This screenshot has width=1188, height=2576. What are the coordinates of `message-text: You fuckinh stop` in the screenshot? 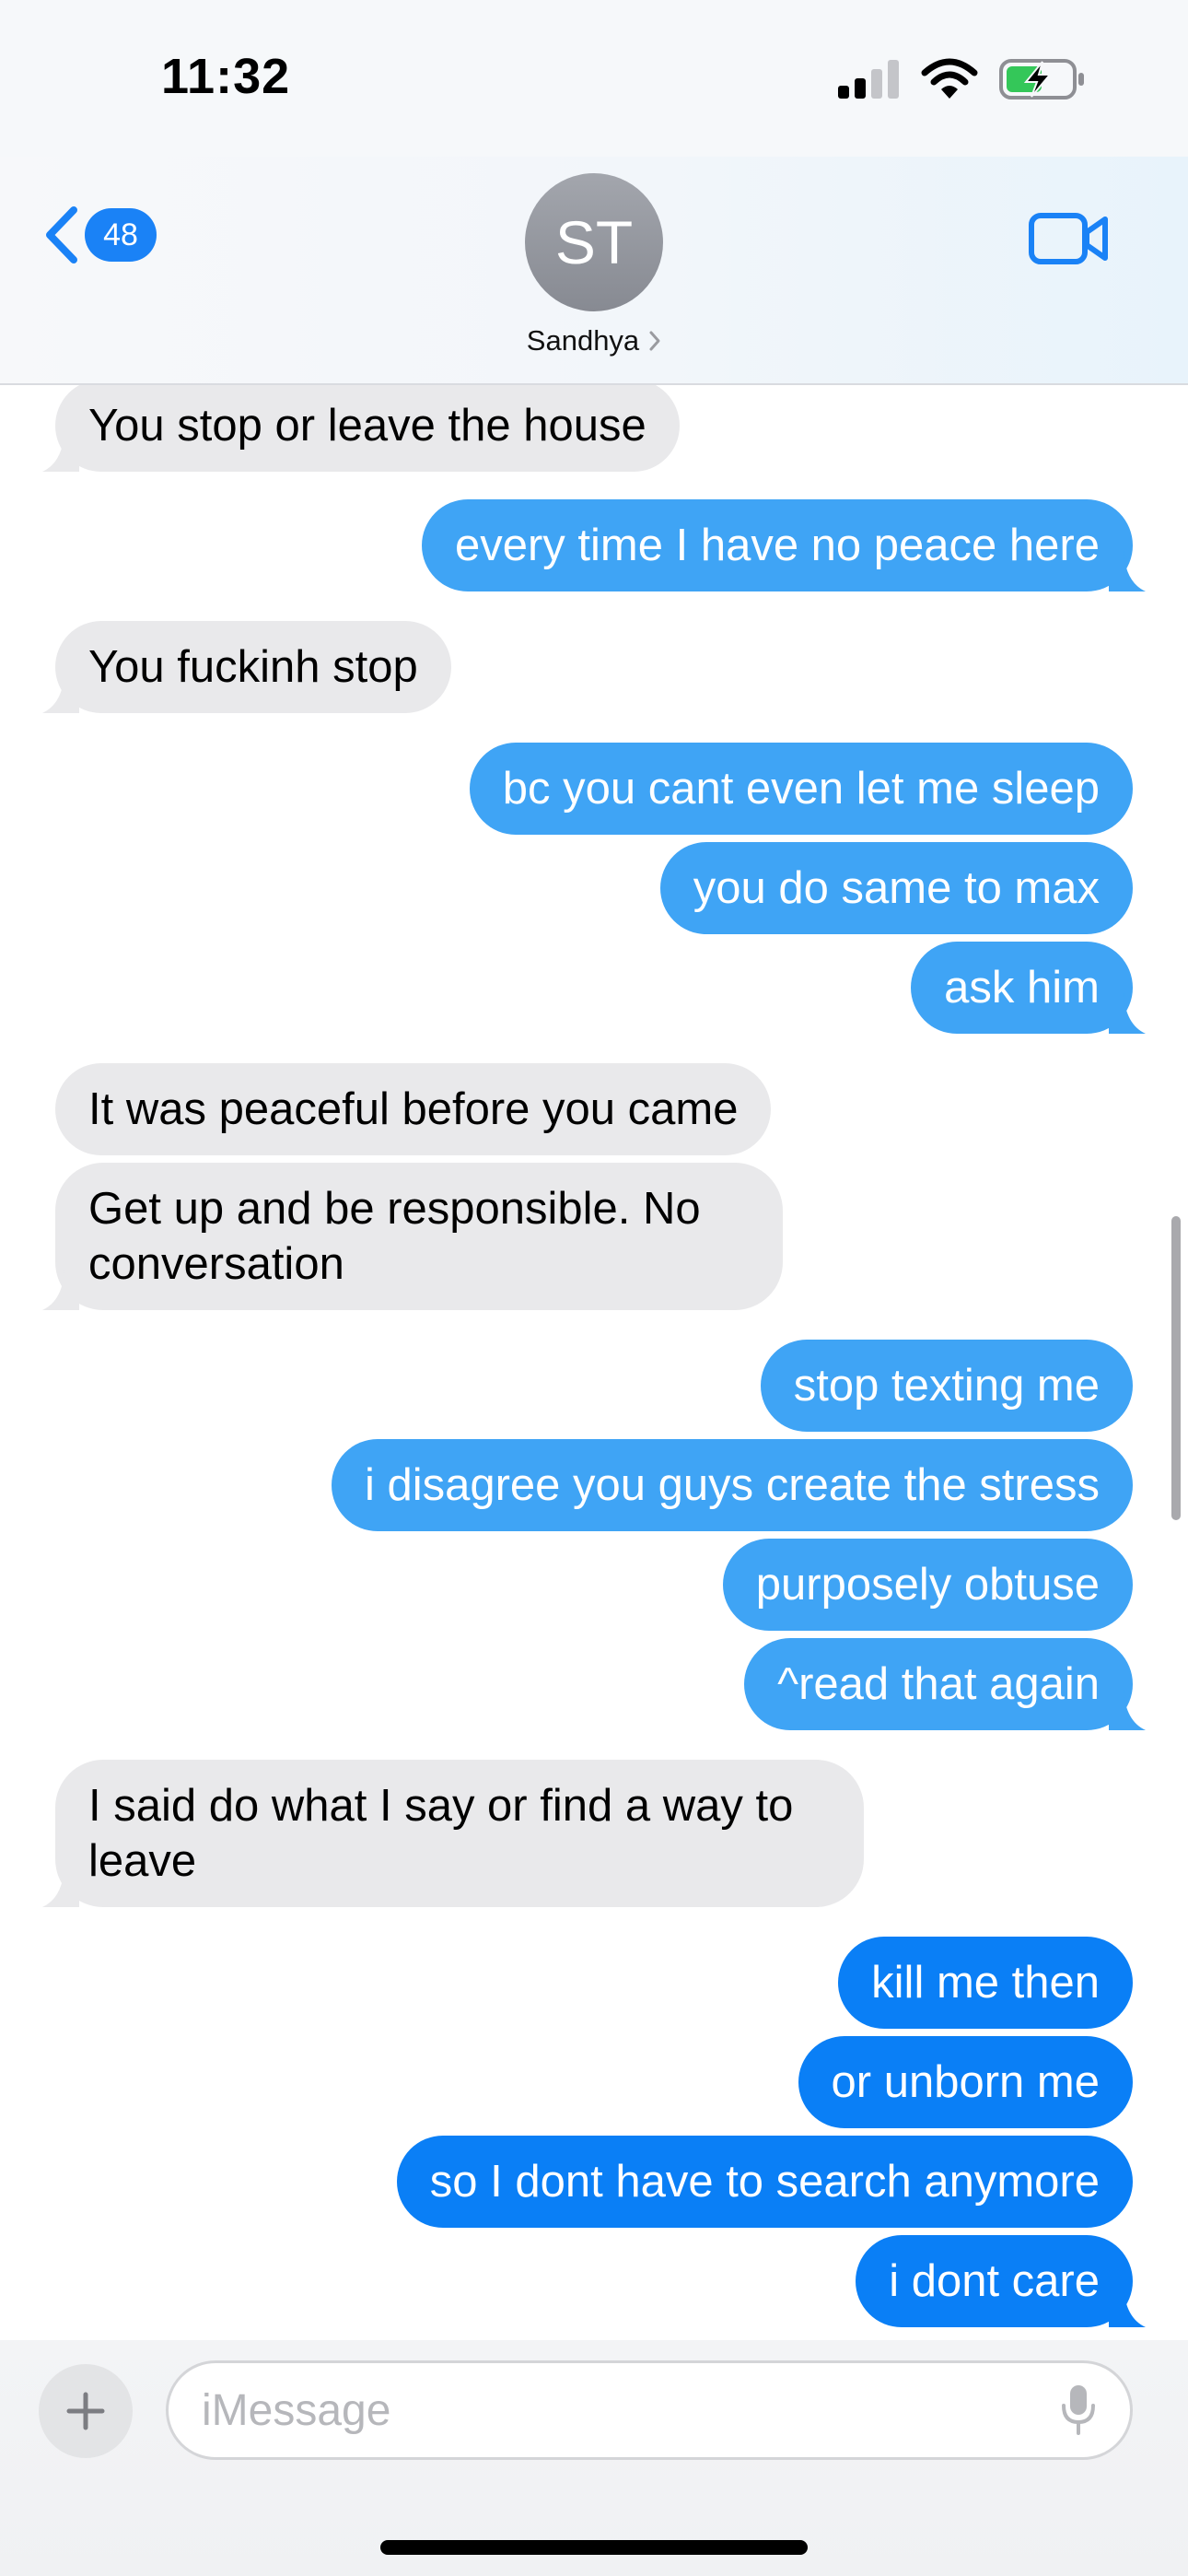 It's located at (253, 667).